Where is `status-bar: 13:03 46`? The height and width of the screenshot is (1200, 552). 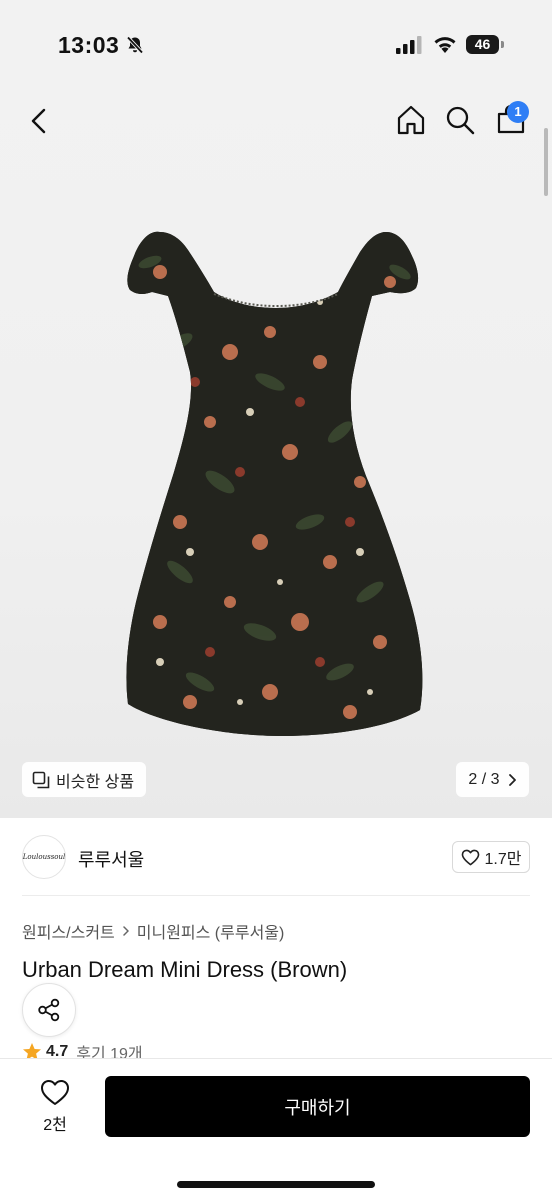 status-bar: 13:03 46 is located at coordinates (276, 45).